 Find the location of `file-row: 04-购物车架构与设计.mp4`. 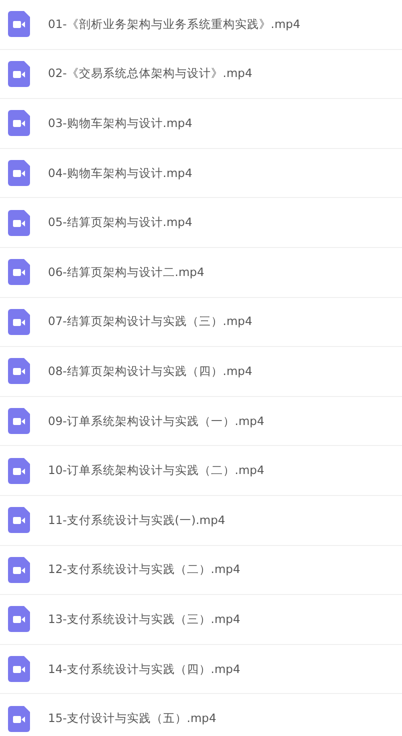

file-row: 04-购物车架构与设计.mp4 is located at coordinates (201, 173).